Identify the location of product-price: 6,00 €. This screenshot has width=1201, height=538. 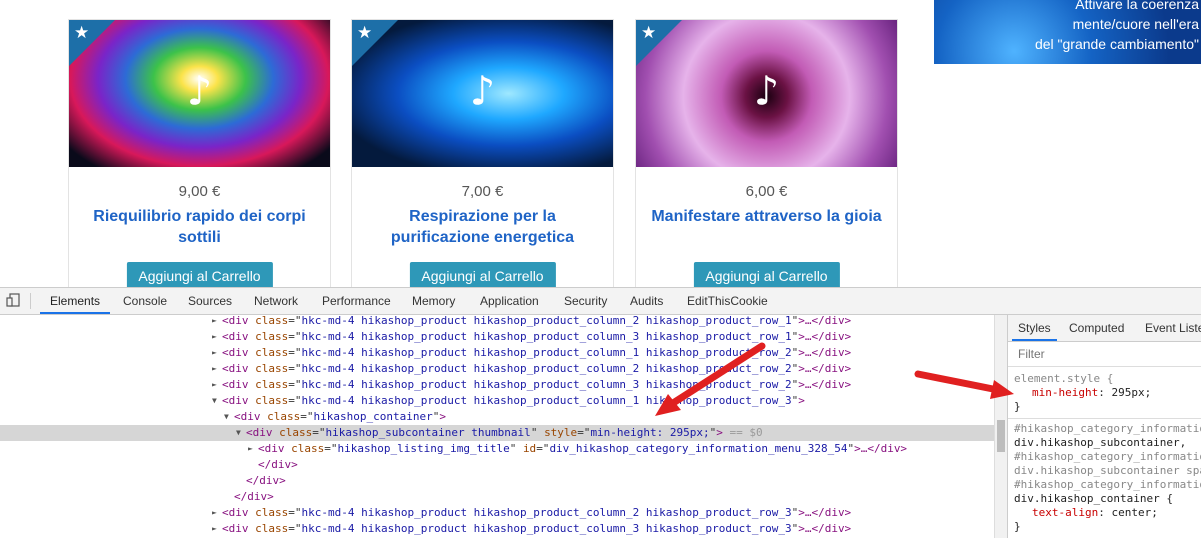
(766, 191).